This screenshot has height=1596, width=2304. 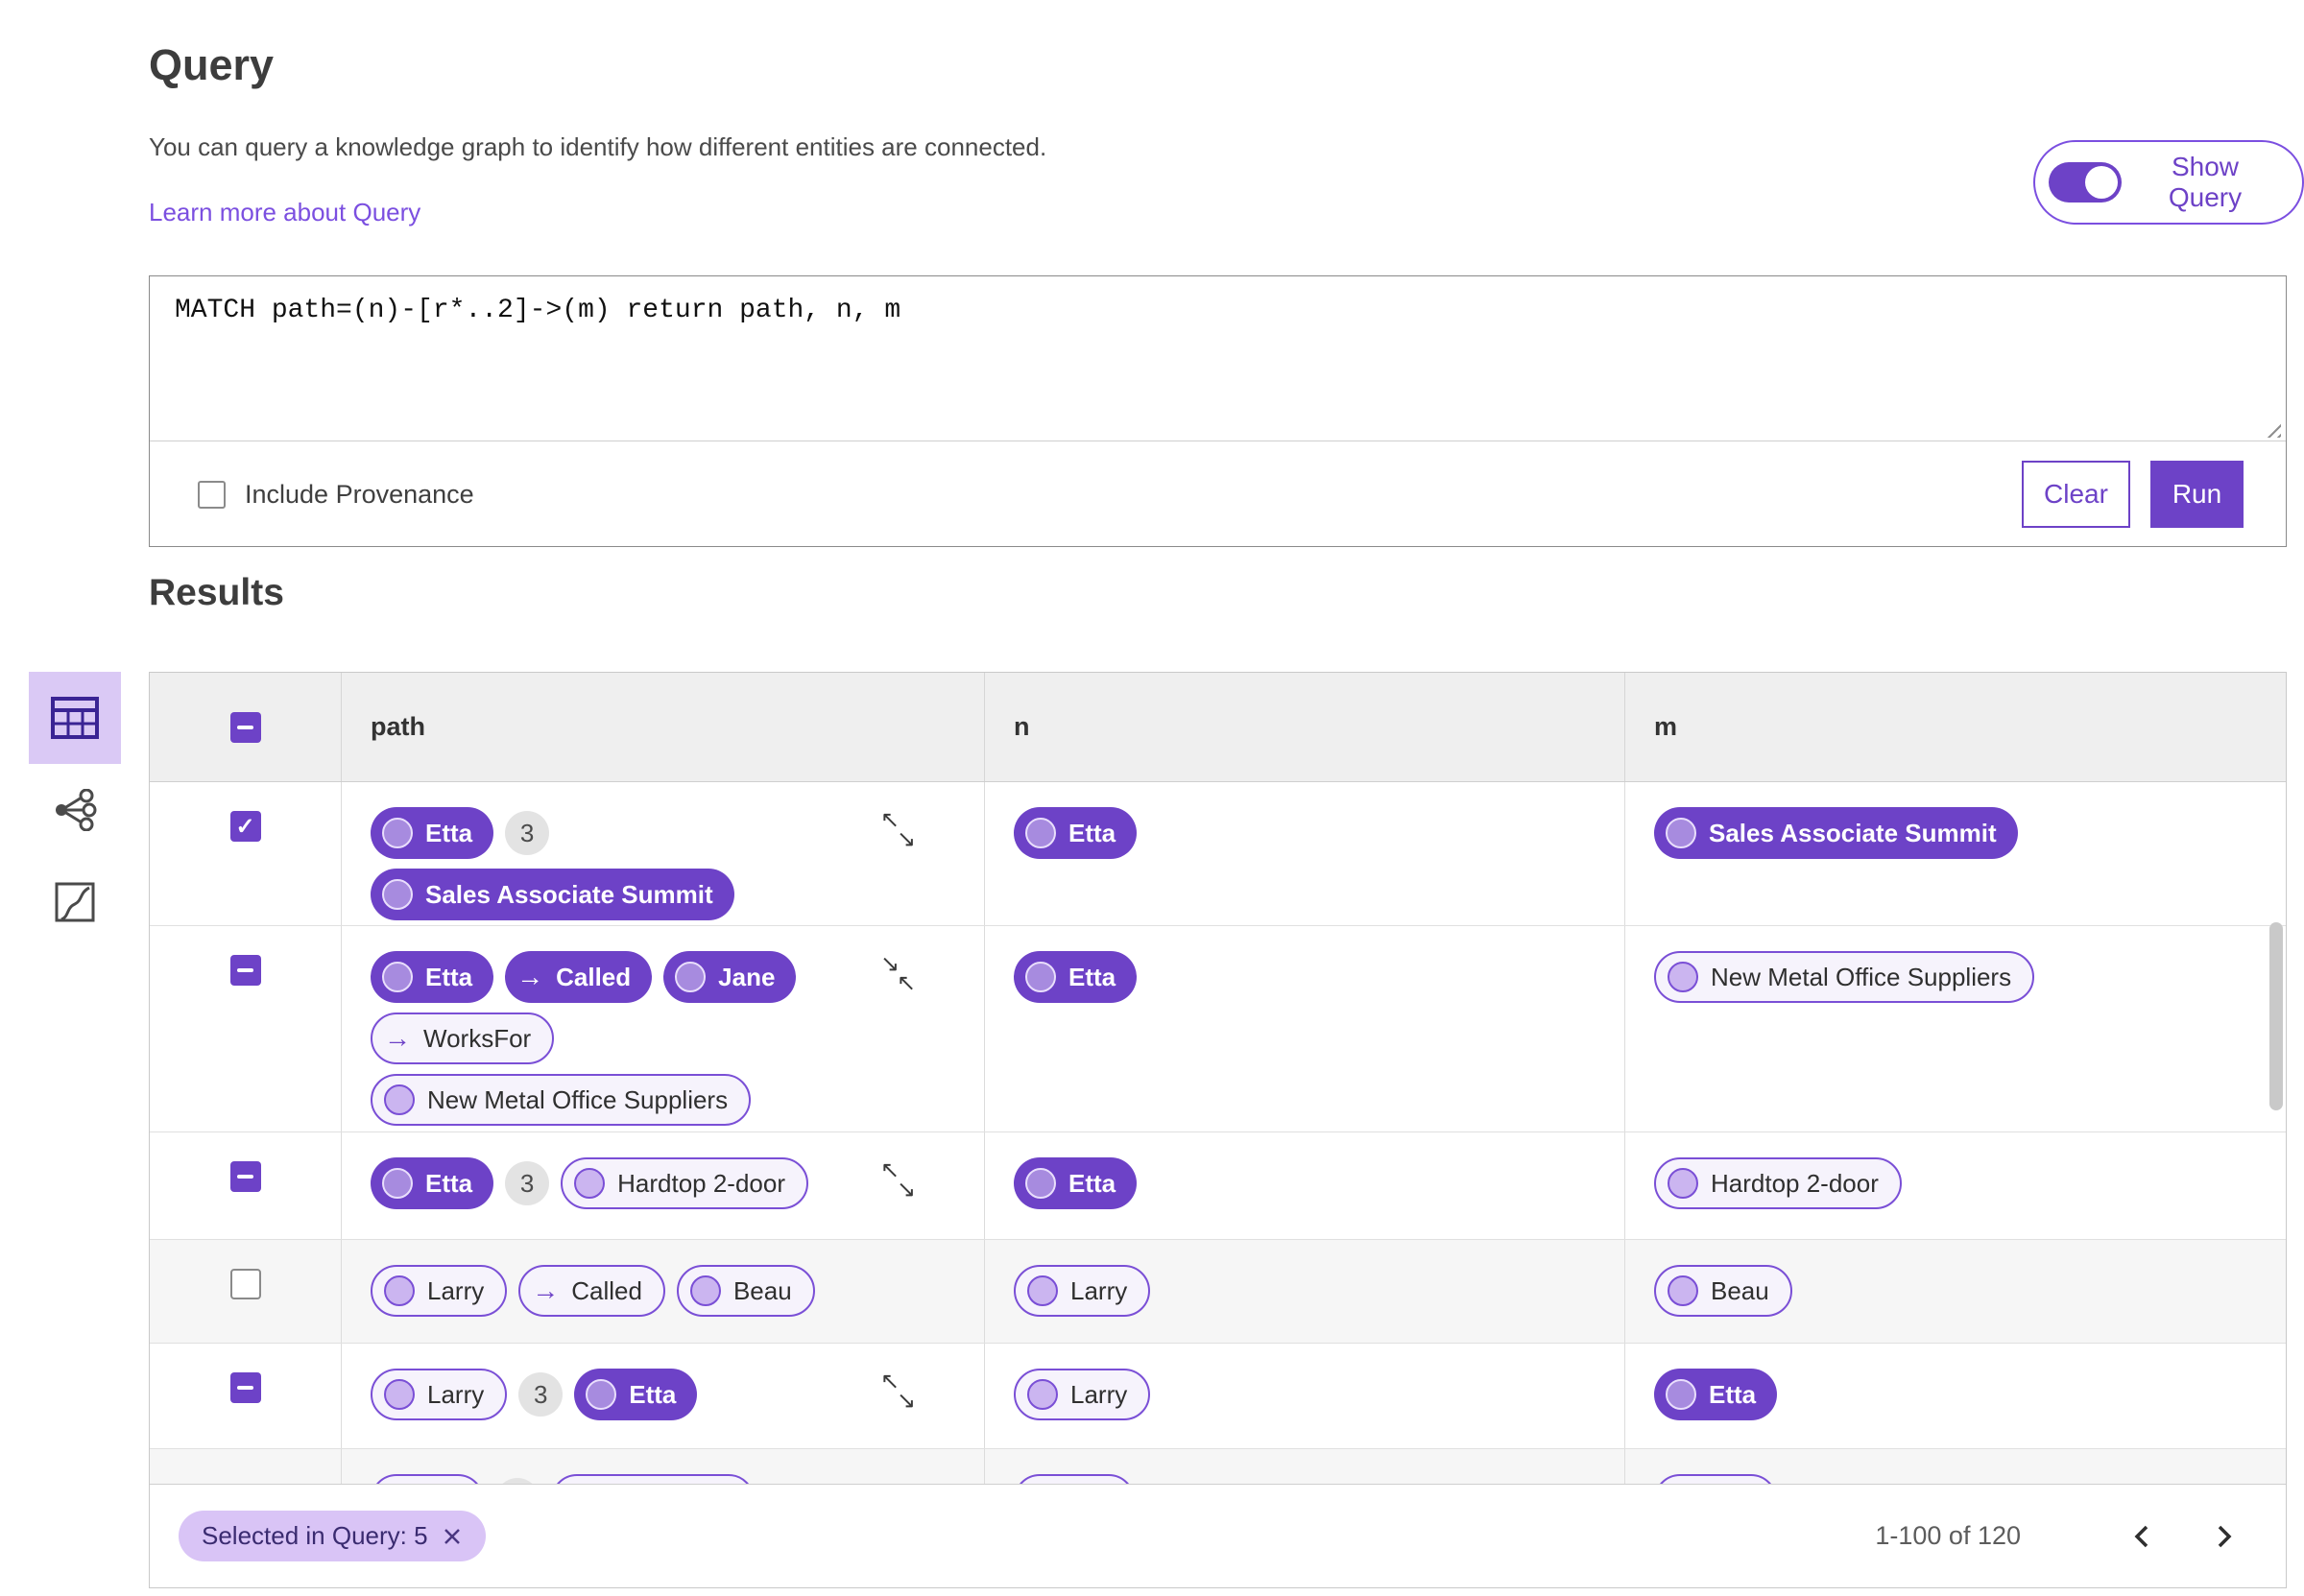 I want to click on show-query-toggle-button: Show Query, so click(x=2168, y=182).